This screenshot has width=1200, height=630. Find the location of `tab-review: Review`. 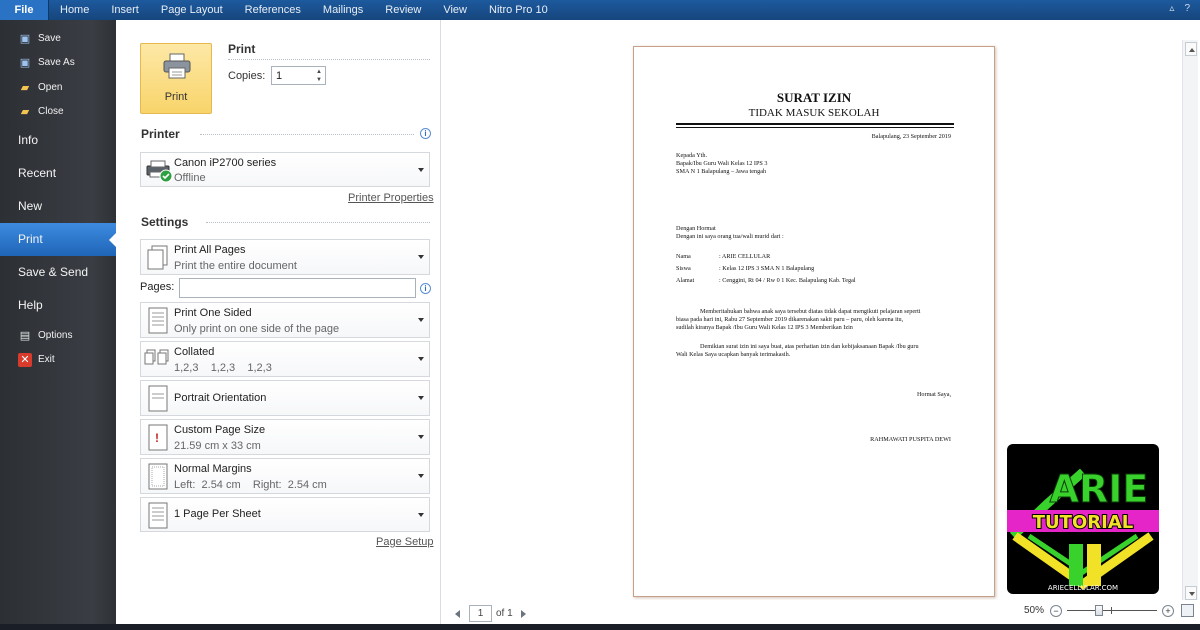

tab-review: Review is located at coordinates (403, 10).